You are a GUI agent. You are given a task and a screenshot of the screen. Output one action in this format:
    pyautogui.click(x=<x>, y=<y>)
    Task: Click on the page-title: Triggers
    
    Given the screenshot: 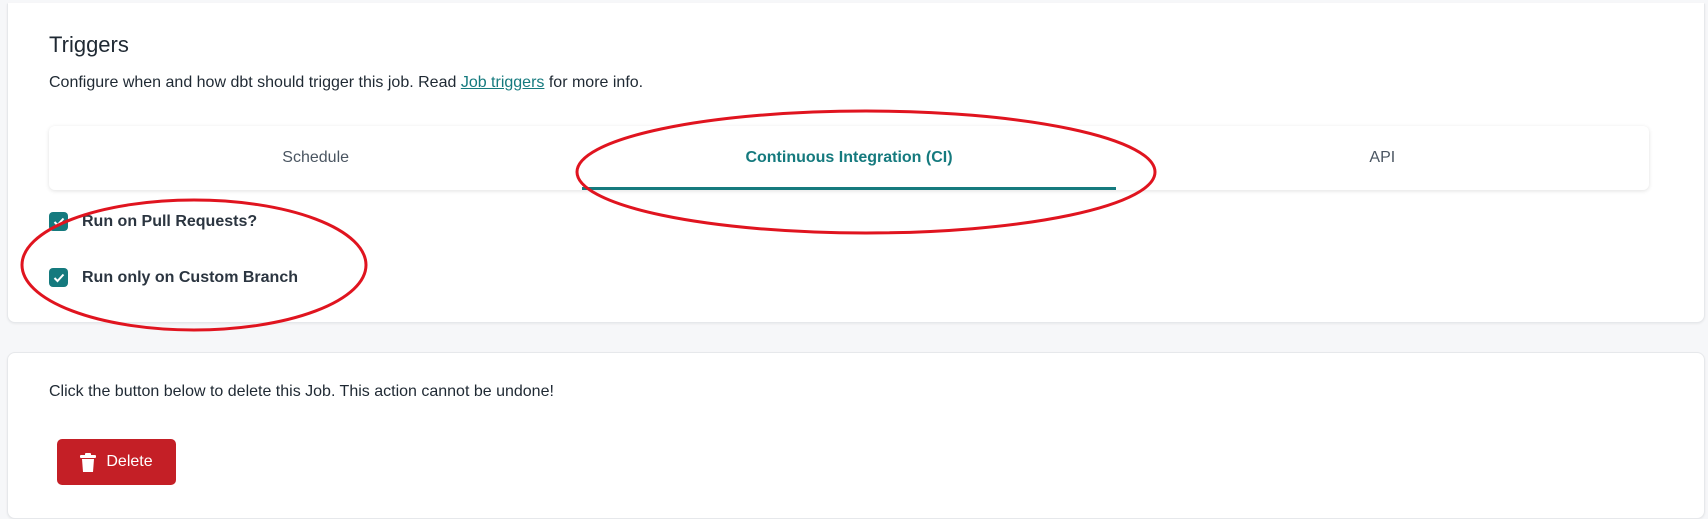 What is the action you would take?
    pyautogui.click(x=89, y=44)
    